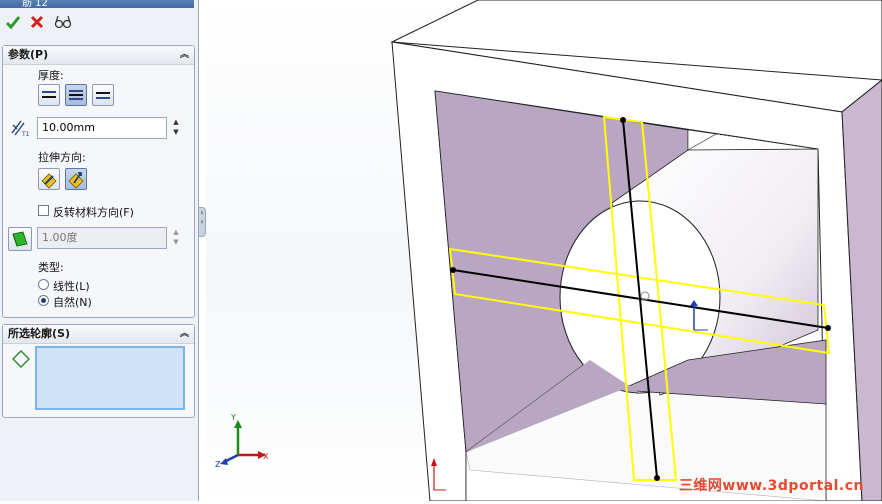 The height and width of the screenshot is (504, 882). Describe the element at coordinates (51, 75) in the screenshot. I see `thickness-label: 厚度:` at that location.